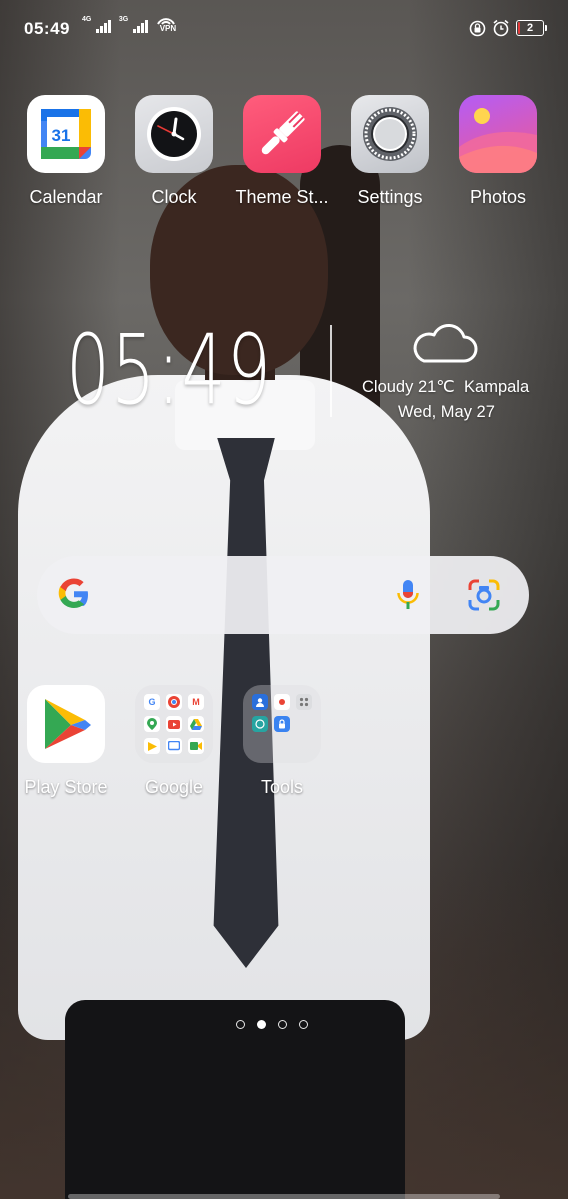 The image size is (568, 1199). I want to click on drive-mini-icon, so click(196, 724).